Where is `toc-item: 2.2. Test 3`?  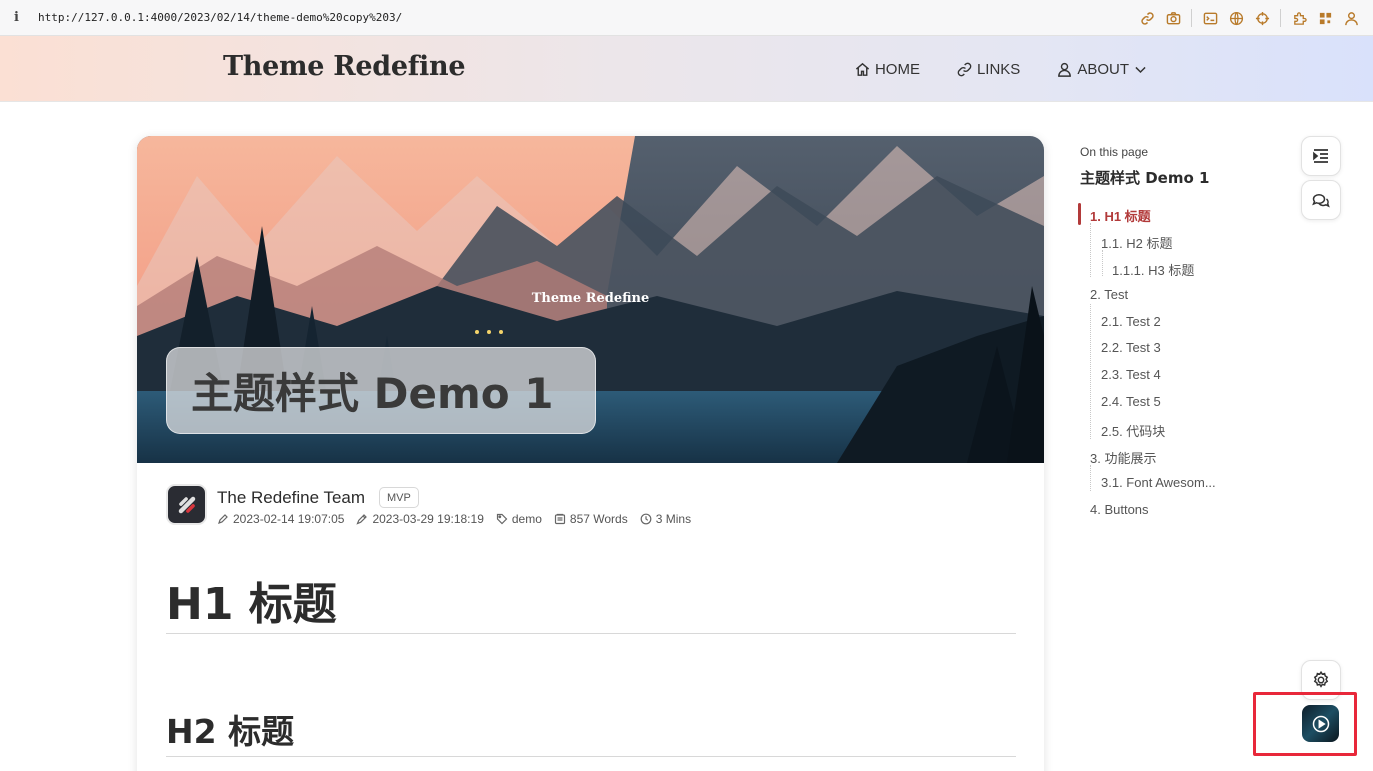
toc-item: 2.2. Test 3 is located at coordinates (1131, 347).